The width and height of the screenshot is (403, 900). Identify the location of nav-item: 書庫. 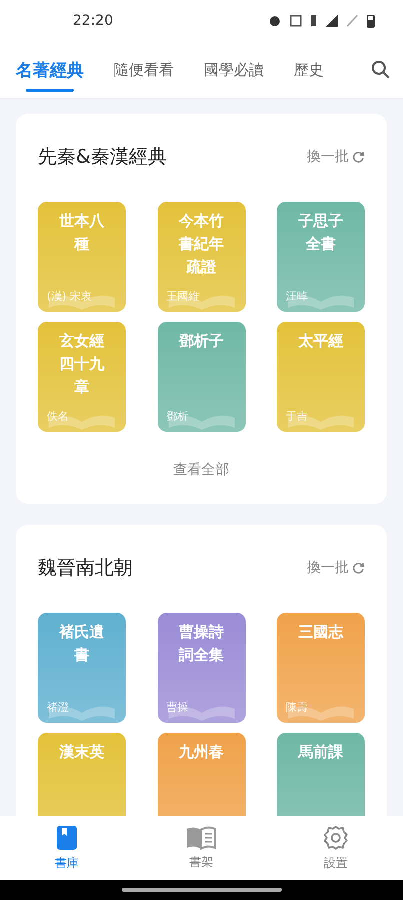
(67, 848).